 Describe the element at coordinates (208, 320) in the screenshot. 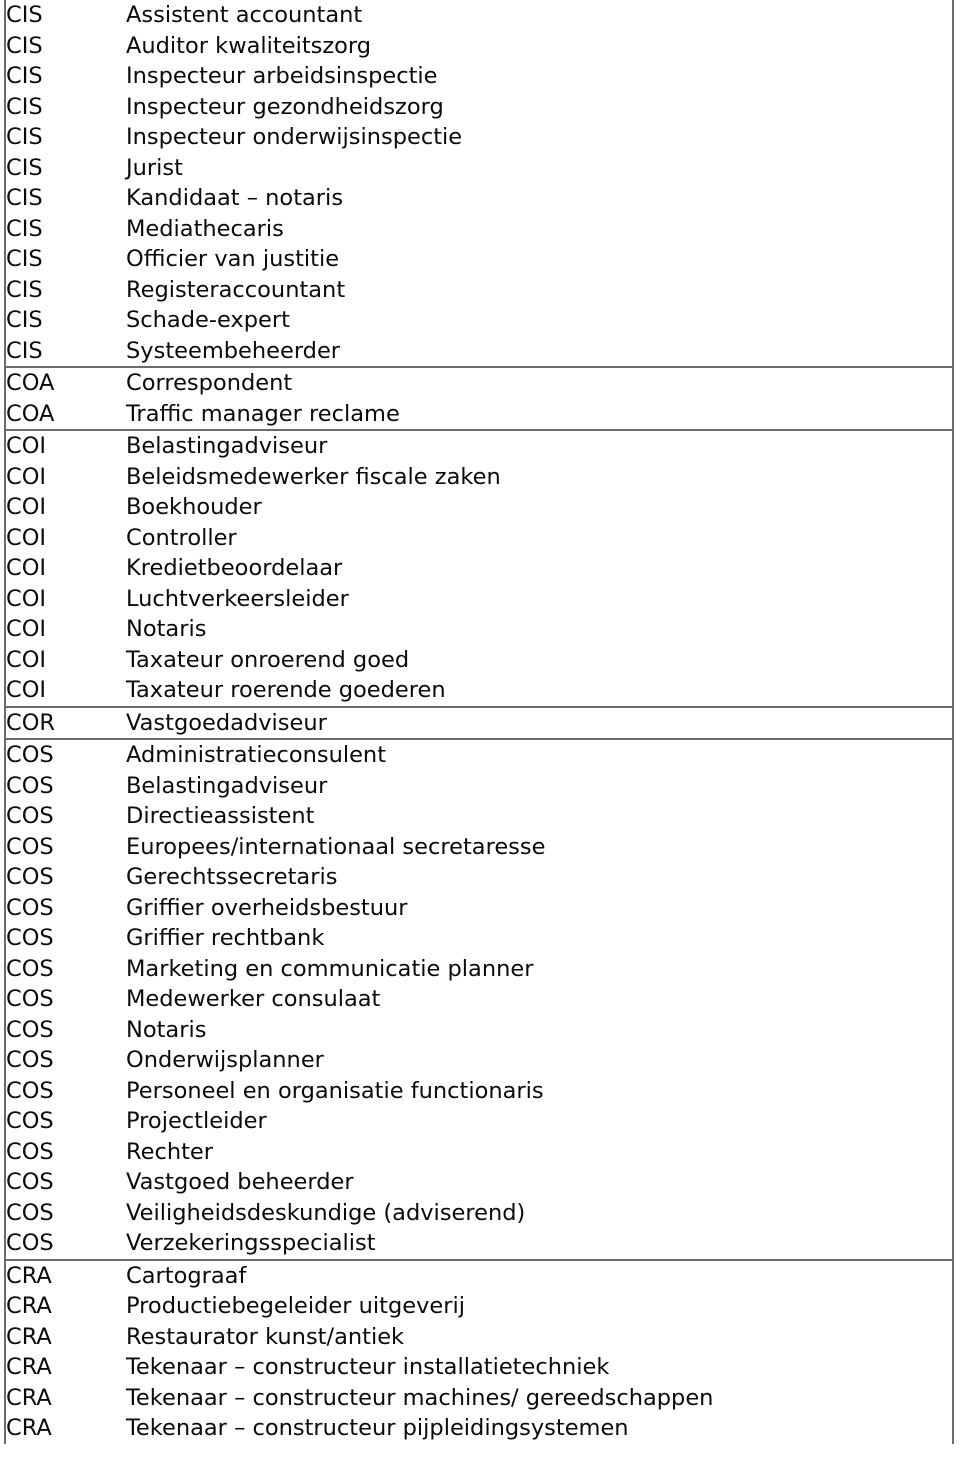

I see `cell-title: Schade-expert` at that location.